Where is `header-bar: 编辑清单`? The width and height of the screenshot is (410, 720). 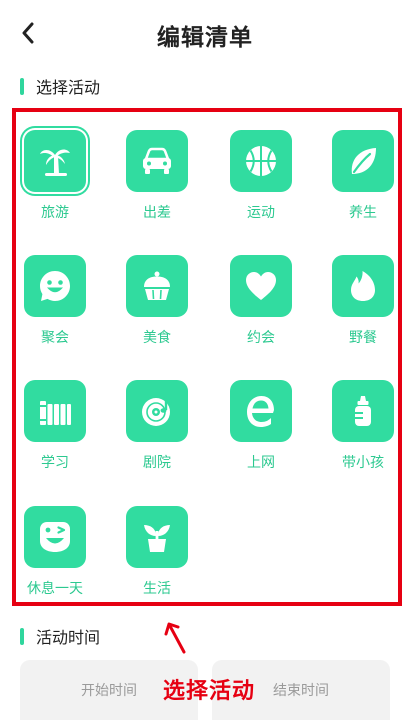 header-bar: 编辑清单 is located at coordinates (205, 33).